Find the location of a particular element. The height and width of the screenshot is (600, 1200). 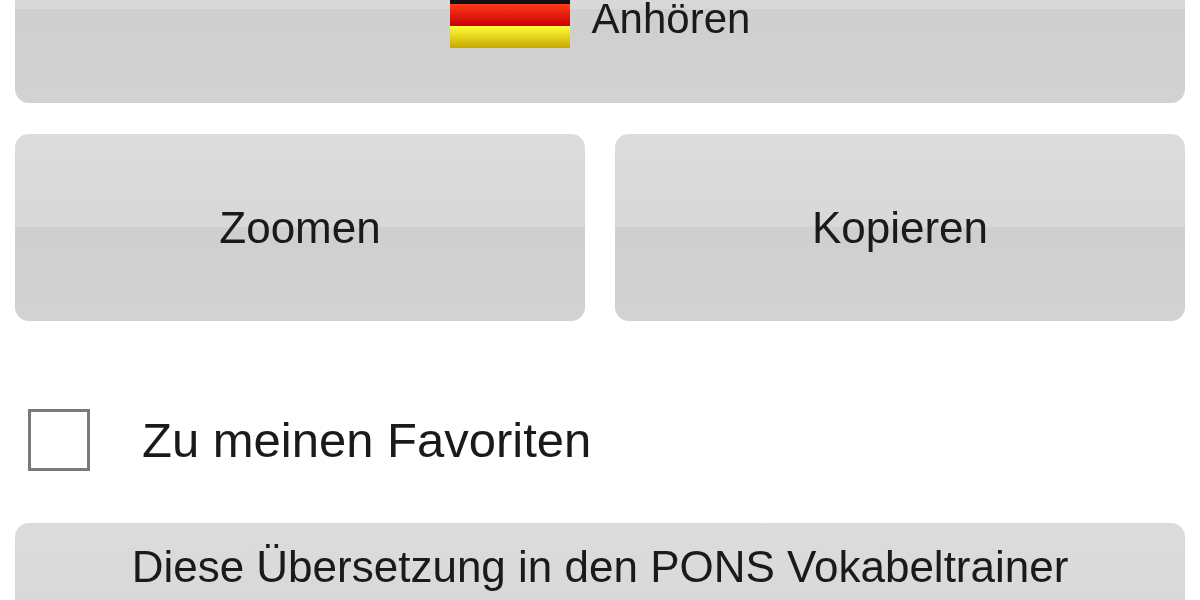

favorites-checkbox is located at coordinates (59, 440).